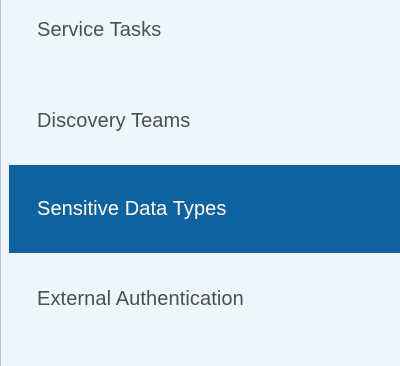 The image size is (400, 366). Describe the element at coordinates (140, 298) in the screenshot. I see `sidebar-item-label: External Authentication` at that location.